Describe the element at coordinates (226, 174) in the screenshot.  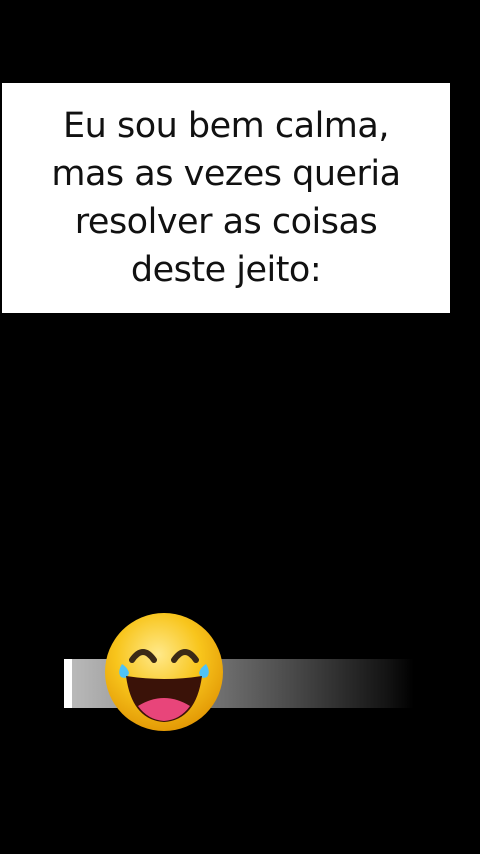
I see `caption-line-2: mas as vezes queria` at that location.